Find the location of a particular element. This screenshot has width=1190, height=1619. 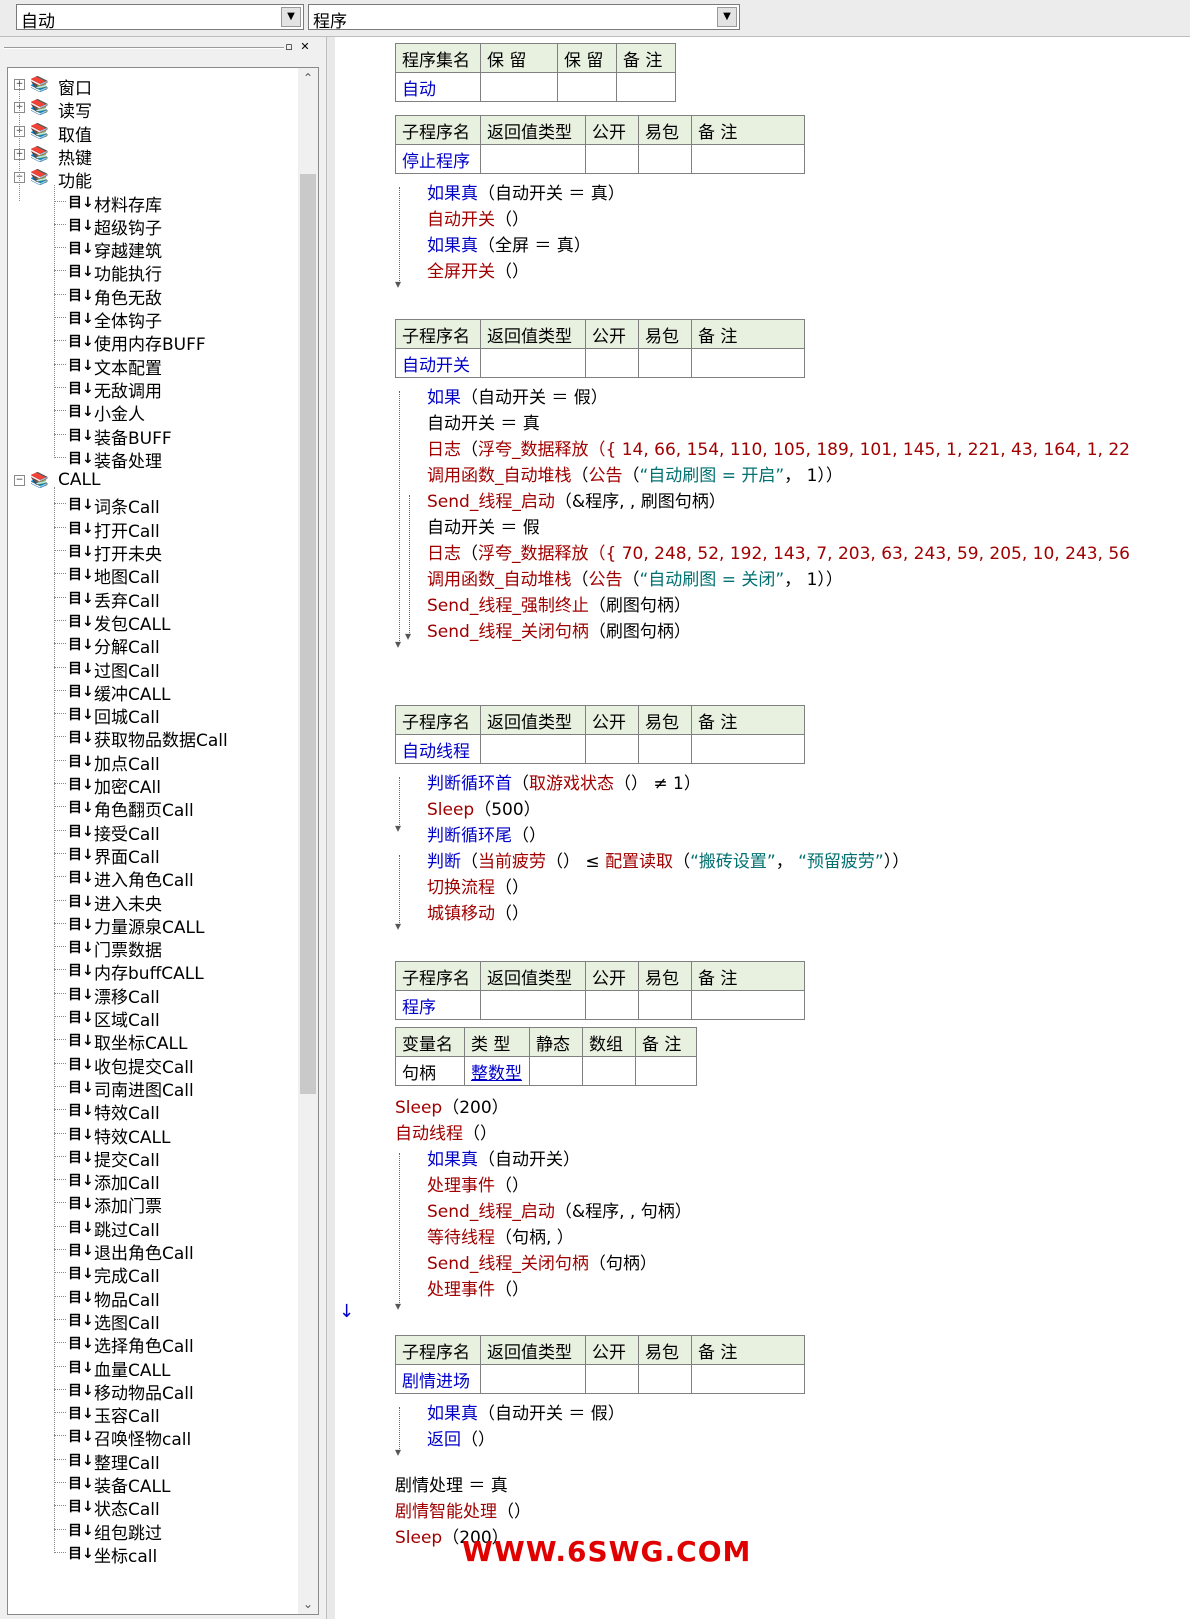

code-line: 全屏开关（） is located at coordinates (478, 269).